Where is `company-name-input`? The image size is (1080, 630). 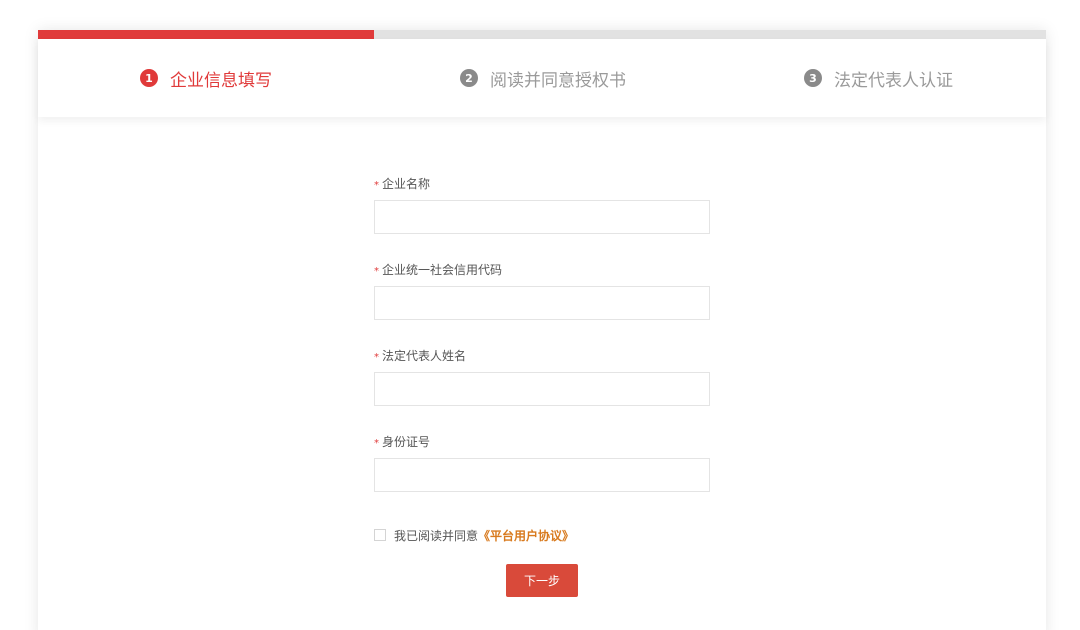 company-name-input is located at coordinates (542, 217).